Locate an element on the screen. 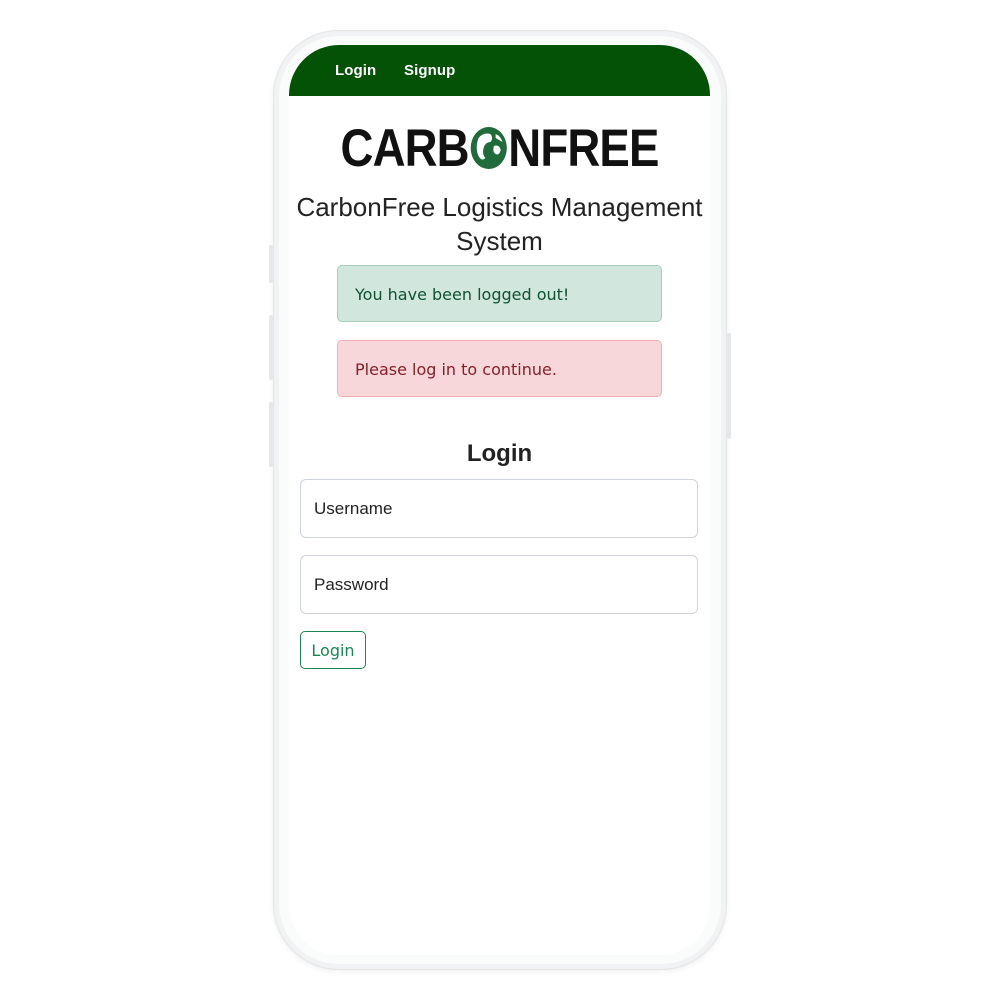 The width and height of the screenshot is (1000, 1000). login-heading: Login is located at coordinates (499, 453).